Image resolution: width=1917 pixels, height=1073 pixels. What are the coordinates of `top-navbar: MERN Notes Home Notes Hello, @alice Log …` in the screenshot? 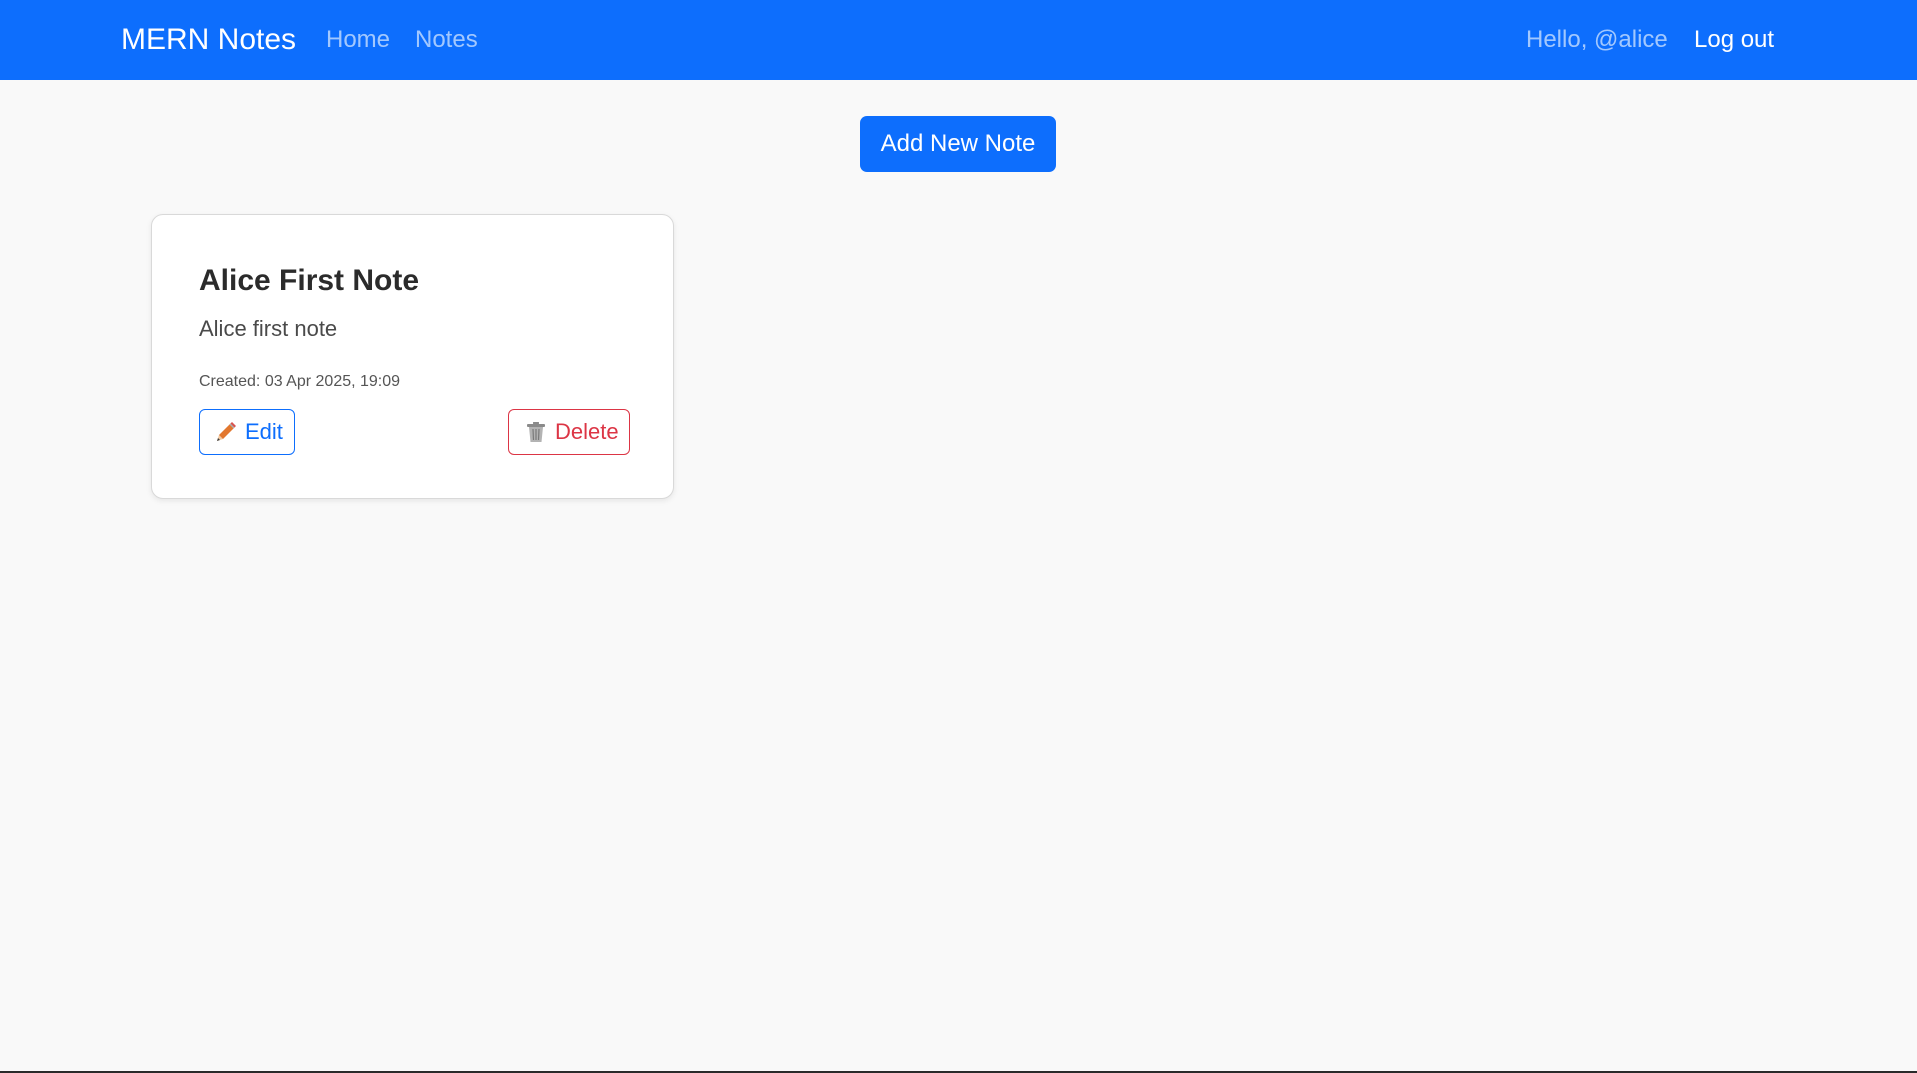 It's located at (958, 40).